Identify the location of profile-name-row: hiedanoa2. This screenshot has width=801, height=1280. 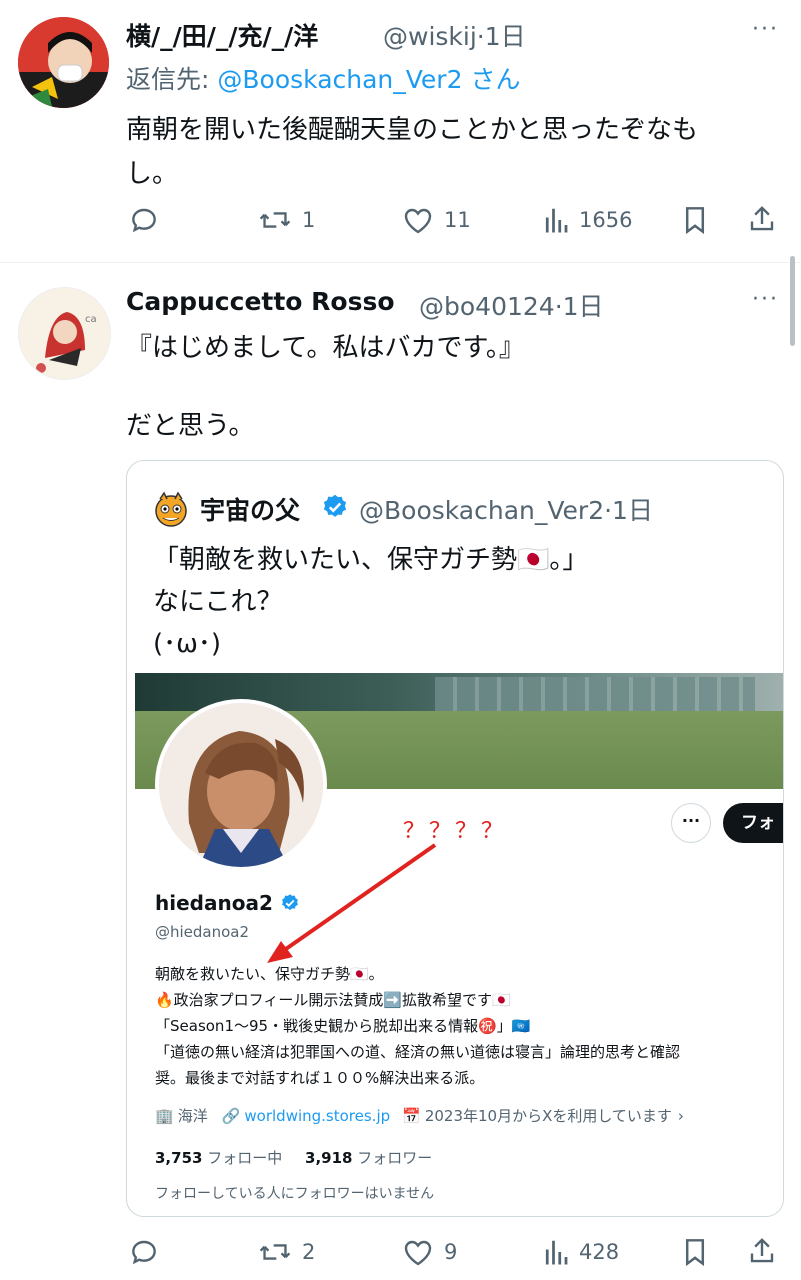
(227, 903).